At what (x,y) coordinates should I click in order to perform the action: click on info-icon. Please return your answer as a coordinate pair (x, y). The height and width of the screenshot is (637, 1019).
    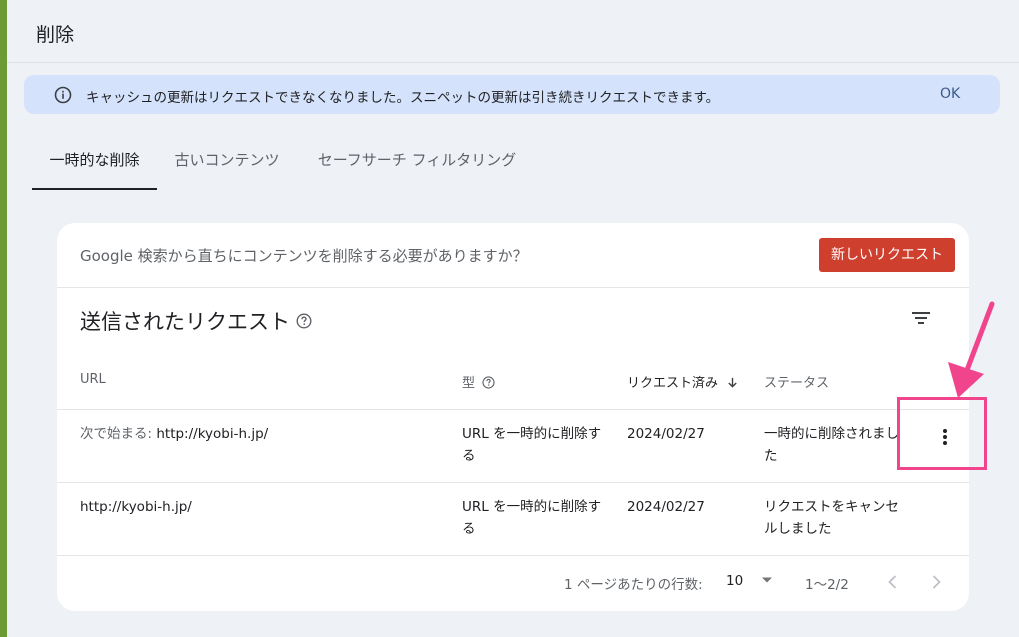
    Looking at the image, I should click on (63, 95).